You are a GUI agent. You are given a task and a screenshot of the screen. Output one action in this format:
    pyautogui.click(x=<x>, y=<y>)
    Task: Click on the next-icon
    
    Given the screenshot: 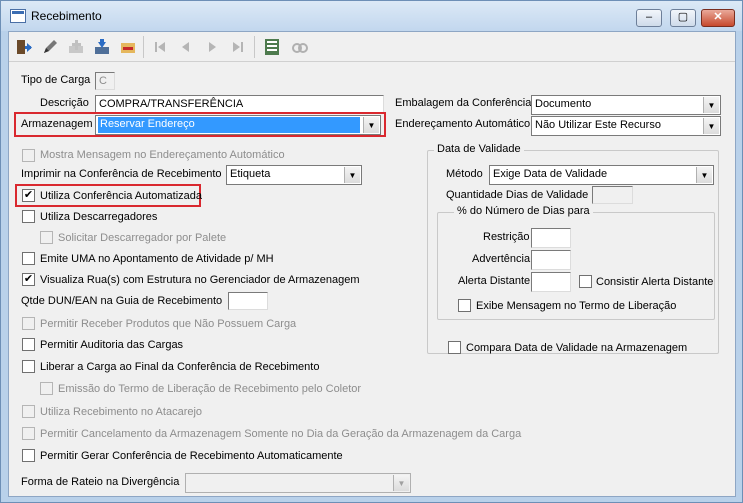 What is the action you would take?
    pyautogui.click(x=212, y=47)
    